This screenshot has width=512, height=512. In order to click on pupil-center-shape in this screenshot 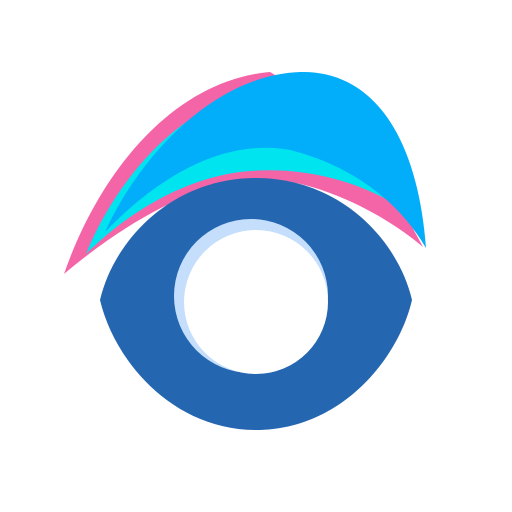, I will do `click(256, 302)`.